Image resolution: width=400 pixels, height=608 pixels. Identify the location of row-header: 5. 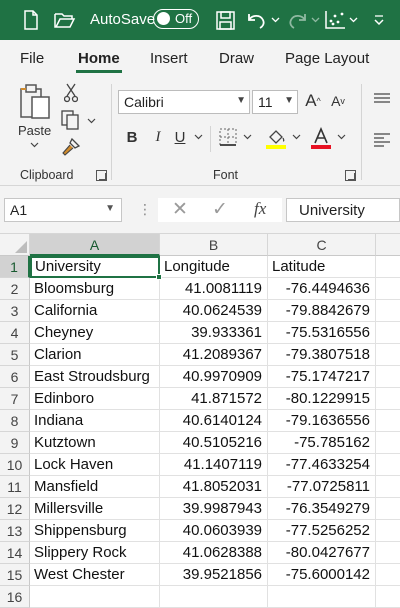
(15, 355).